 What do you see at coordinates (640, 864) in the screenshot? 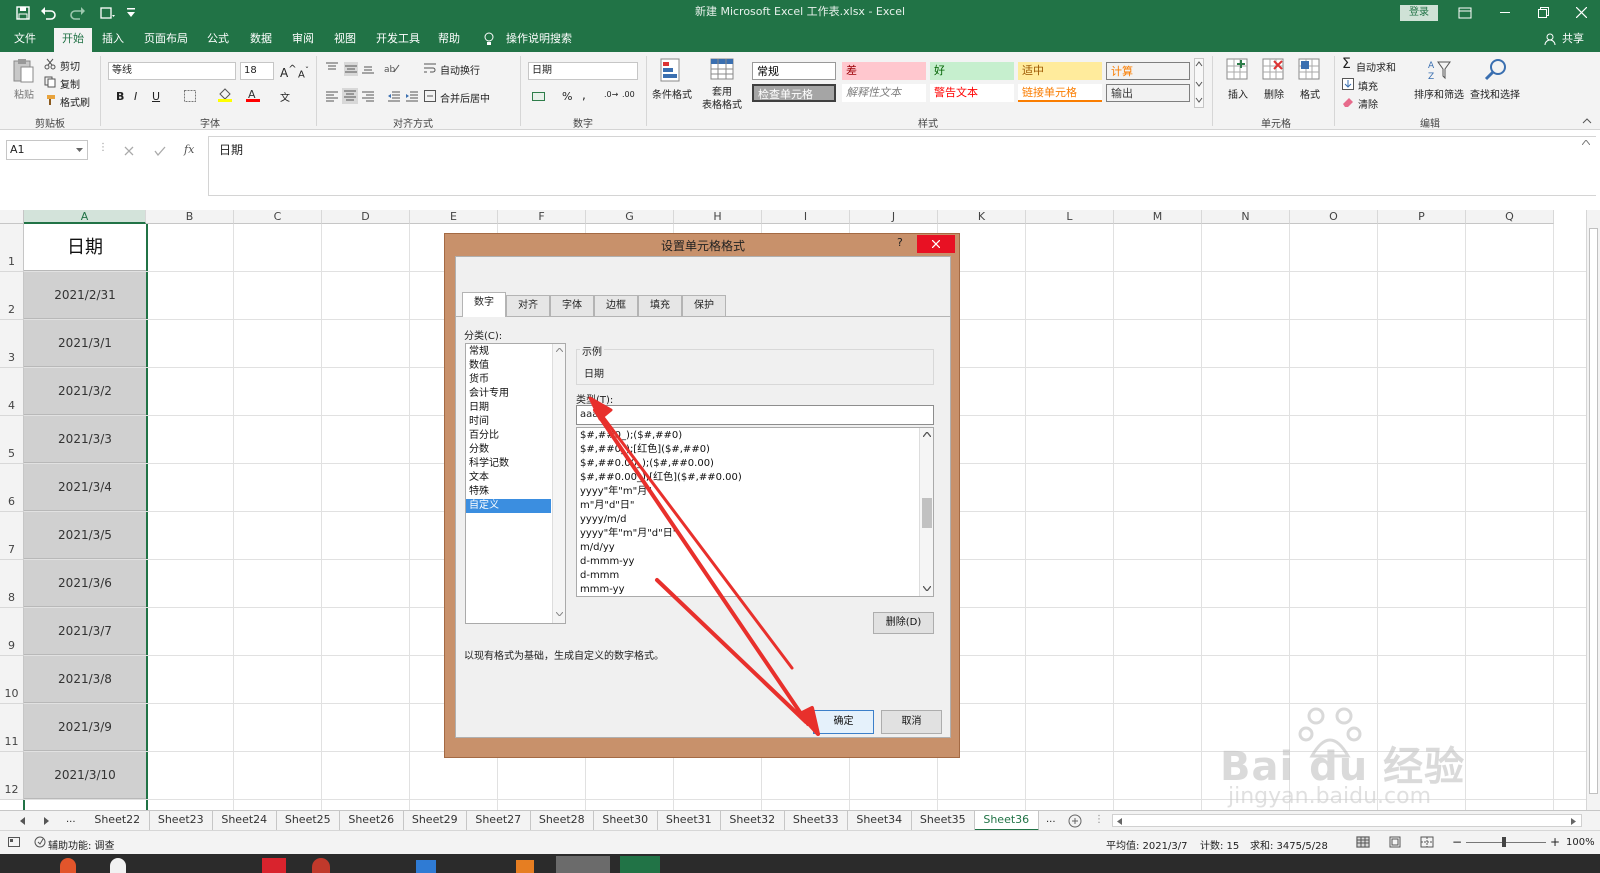
I see `taskbar-app-icon-excel` at bounding box center [640, 864].